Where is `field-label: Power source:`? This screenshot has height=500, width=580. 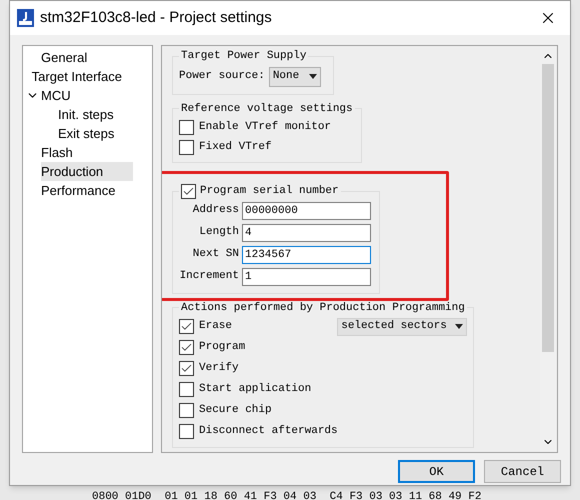
field-label: Power source: is located at coordinates (222, 76).